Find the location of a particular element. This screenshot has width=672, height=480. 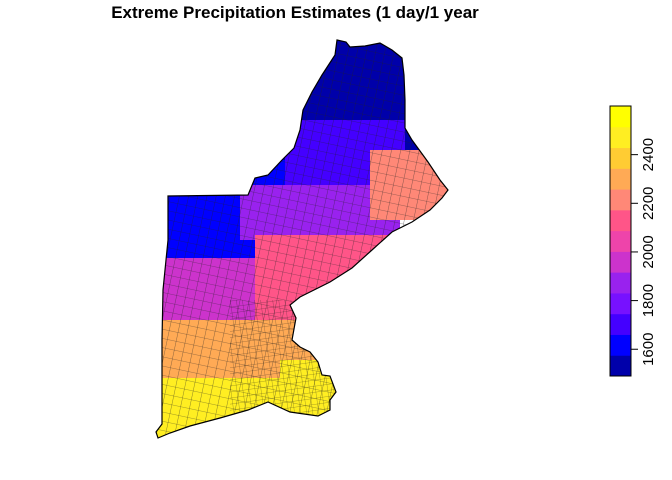

legend-tick-label: 1600 is located at coordinates (648, 349).